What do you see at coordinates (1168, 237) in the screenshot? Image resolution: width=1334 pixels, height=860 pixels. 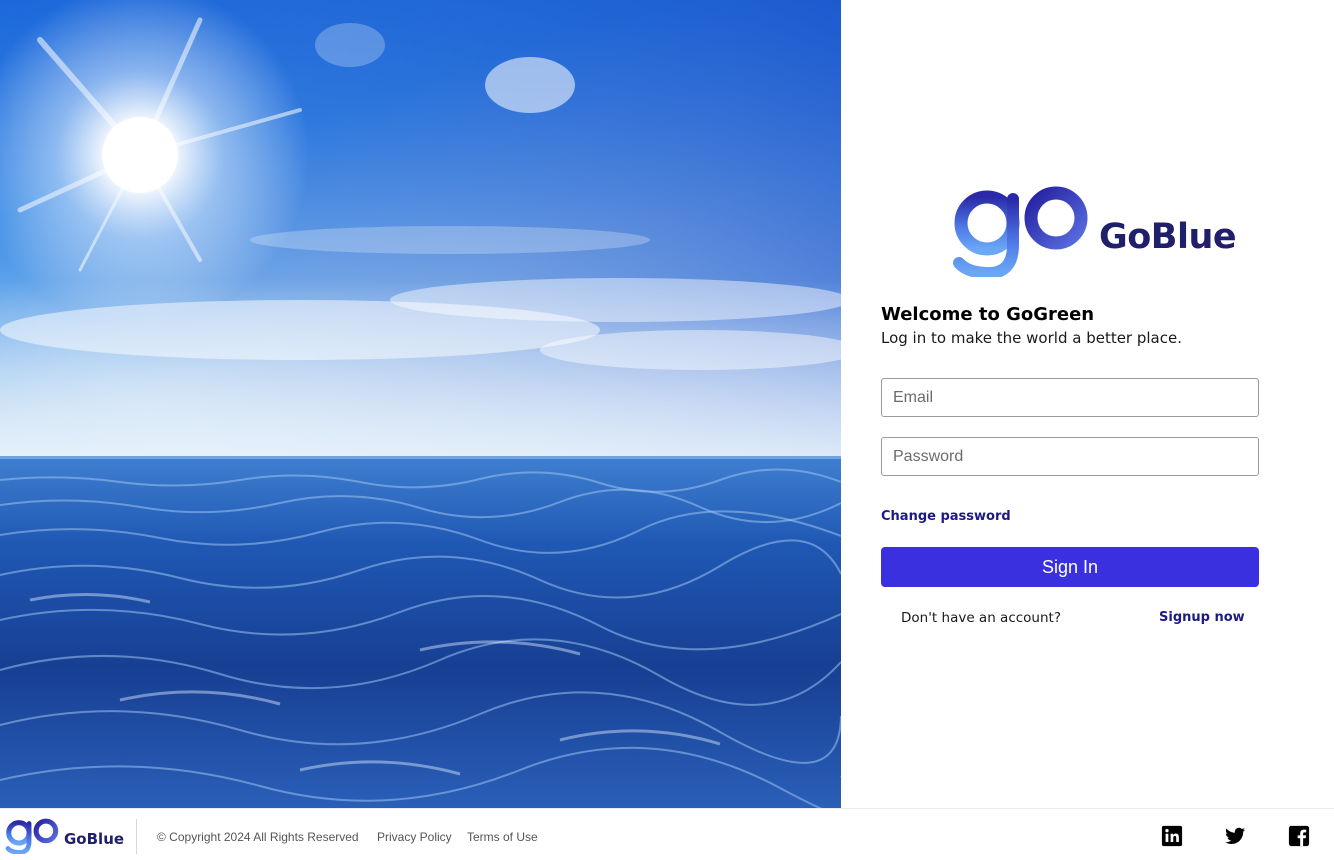 I see `brand-name: GoBlue` at bounding box center [1168, 237].